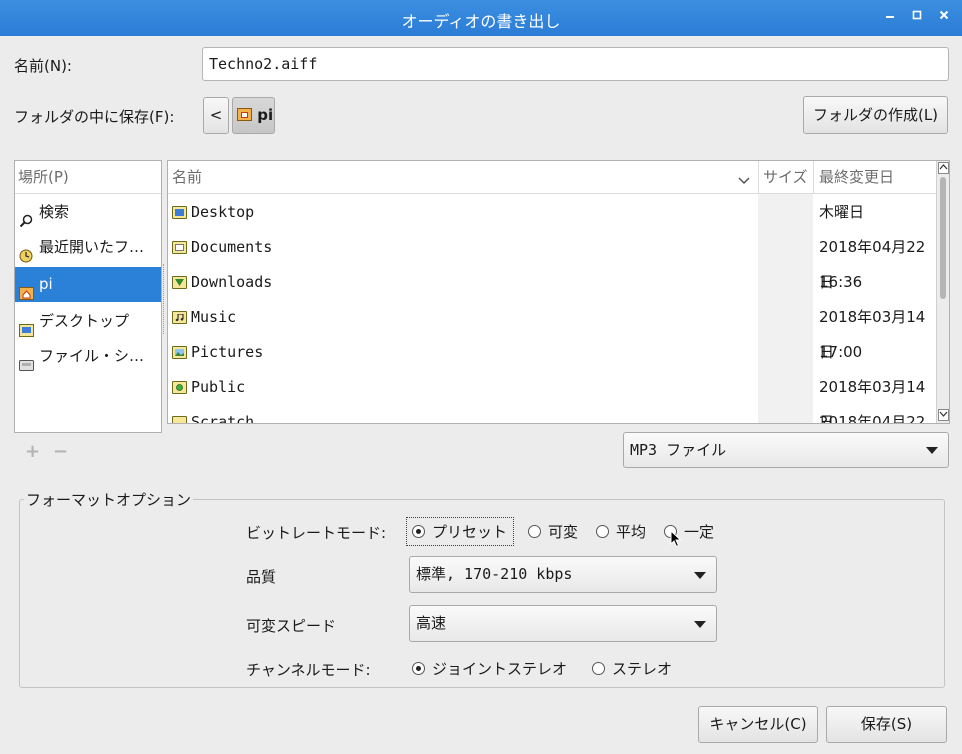 Image resolution: width=962 pixels, height=754 pixels. What do you see at coordinates (785, 177) in the screenshot?
I see `column-header-size: サイズ` at bounding box center [785, 177].